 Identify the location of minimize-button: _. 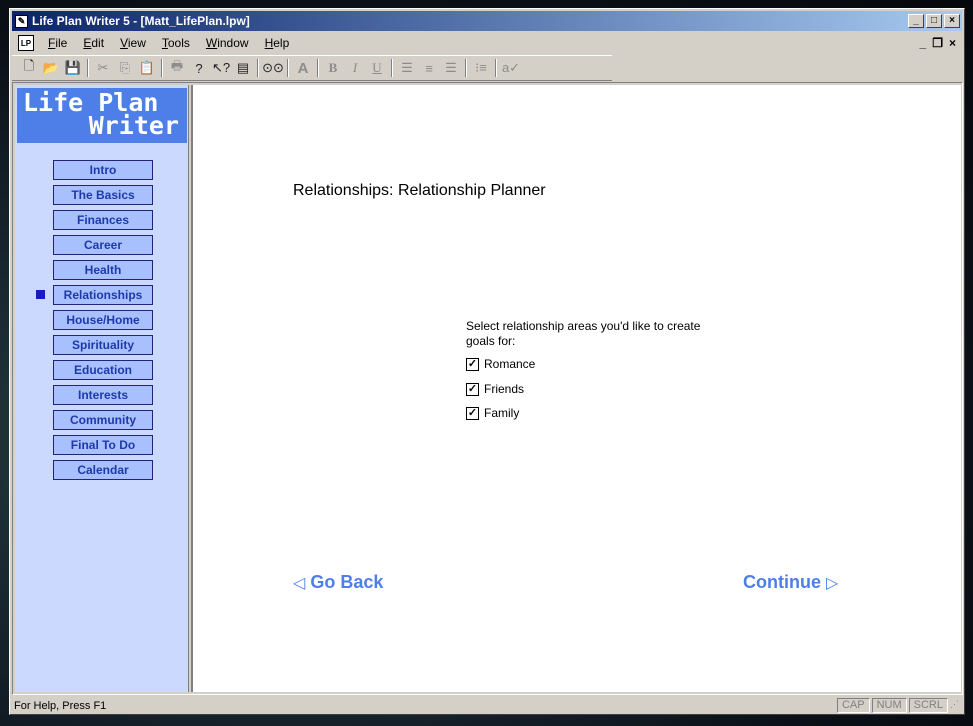
(916, 21).